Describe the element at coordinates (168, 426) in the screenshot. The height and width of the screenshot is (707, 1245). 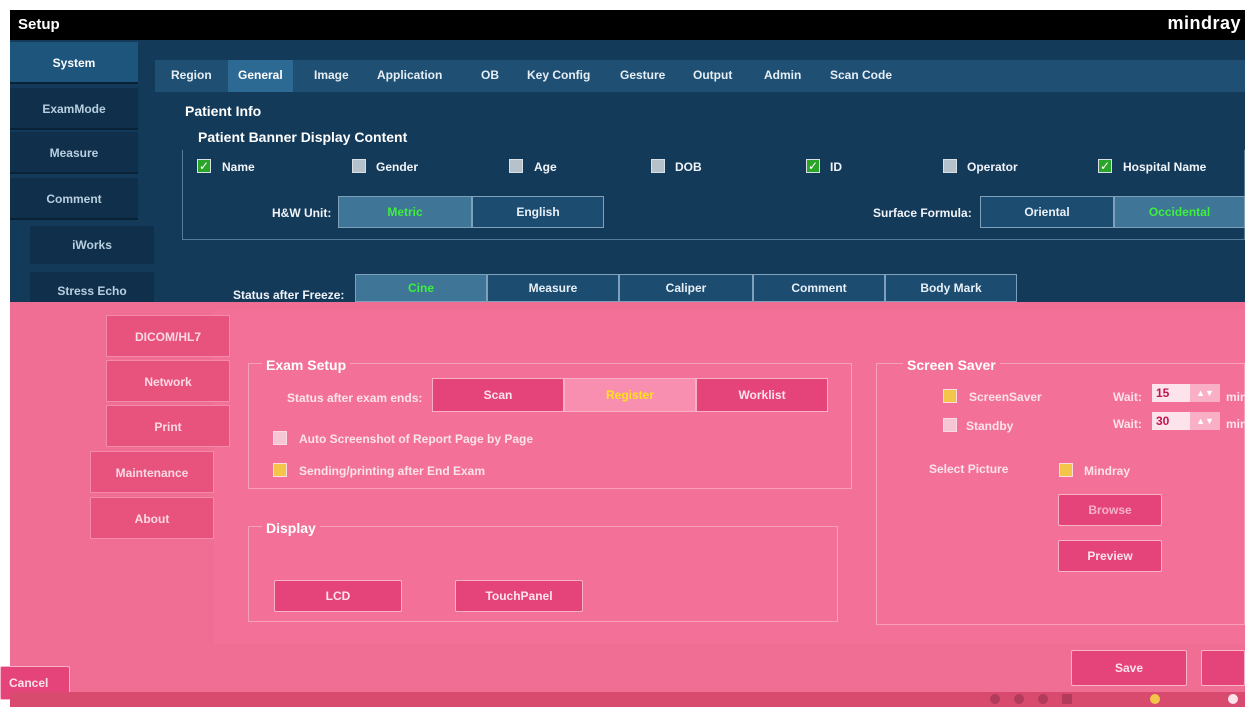
I see `nav-print: Print` at that location.